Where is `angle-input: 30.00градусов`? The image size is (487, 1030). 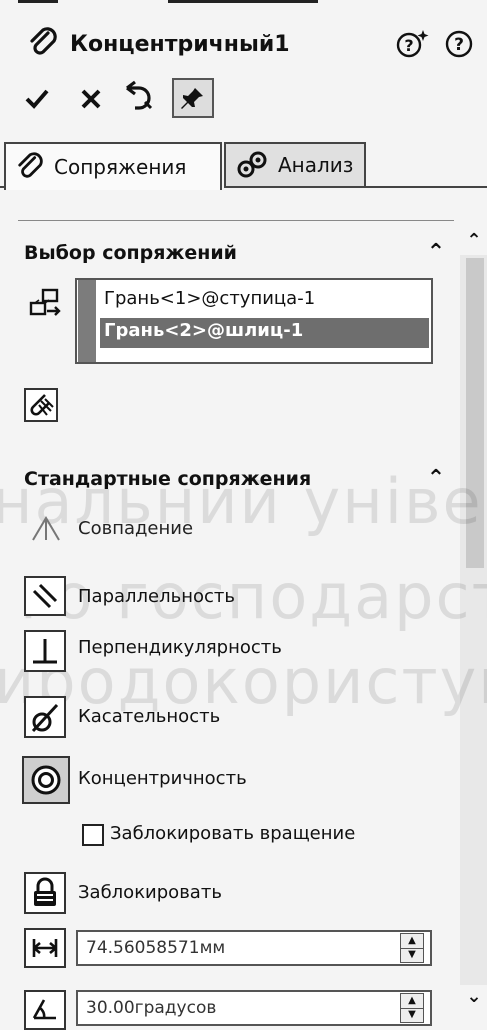 angle-input: 30.00градусов is located at coordinates (254, 1008).